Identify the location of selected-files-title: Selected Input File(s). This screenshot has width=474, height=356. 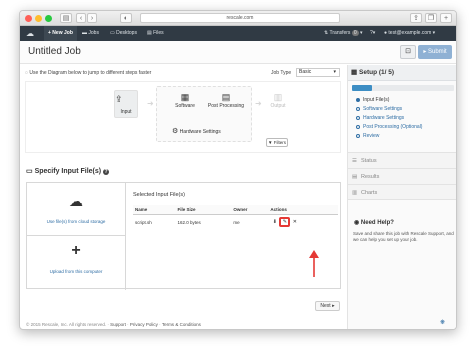
(159, 195).